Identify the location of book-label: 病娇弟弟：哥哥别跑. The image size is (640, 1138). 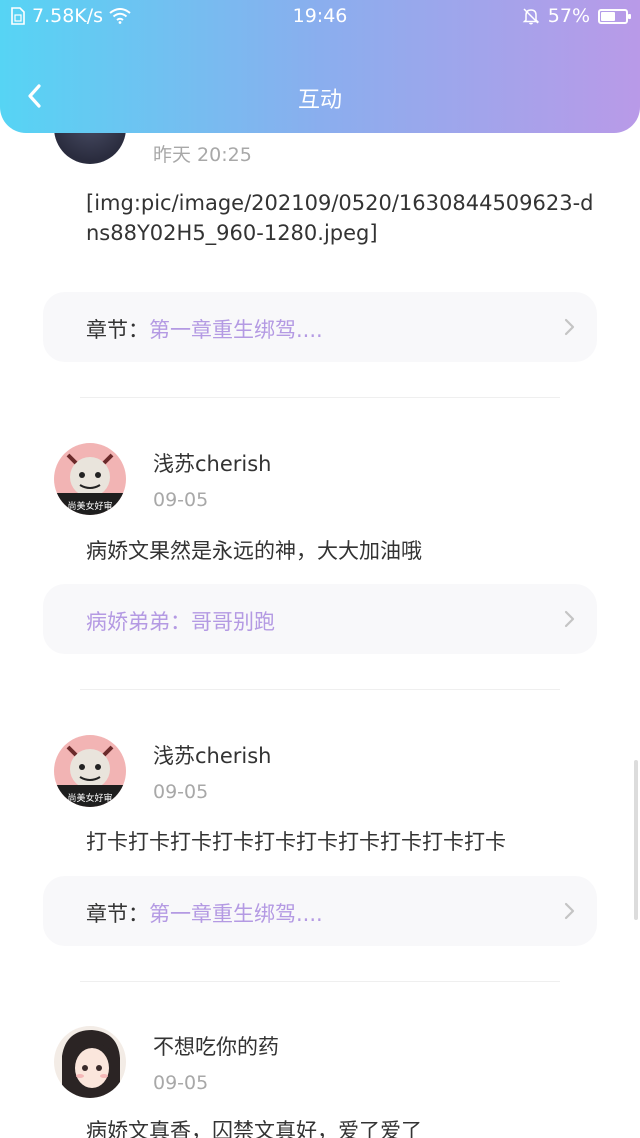
(180, 621).